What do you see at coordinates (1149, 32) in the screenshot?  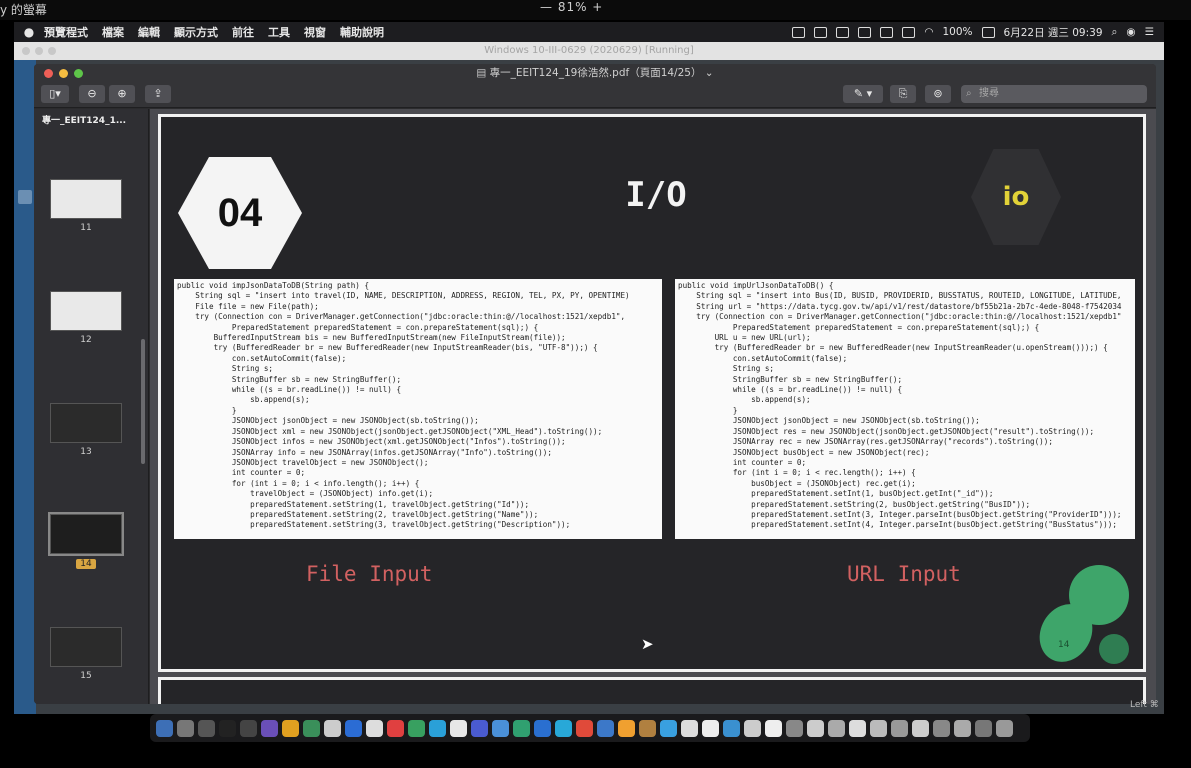 I see `control-center-icon: ☰` at bounding box center [1149, 32].